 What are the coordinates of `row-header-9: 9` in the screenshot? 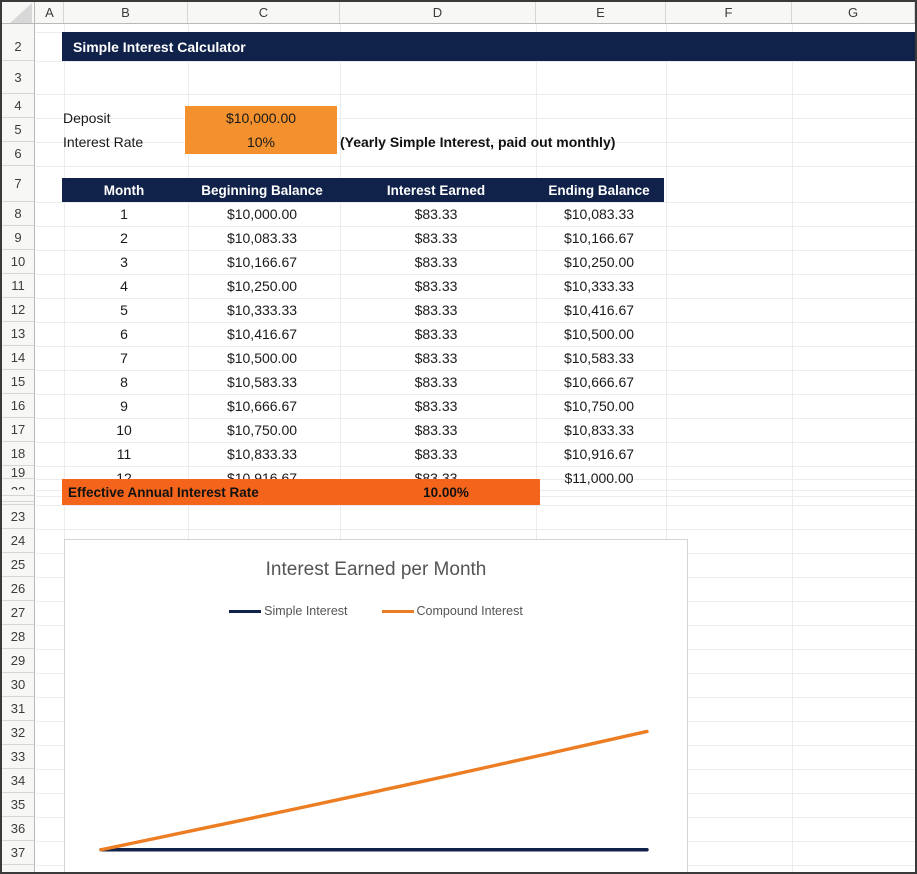 It's located at (18, 238).